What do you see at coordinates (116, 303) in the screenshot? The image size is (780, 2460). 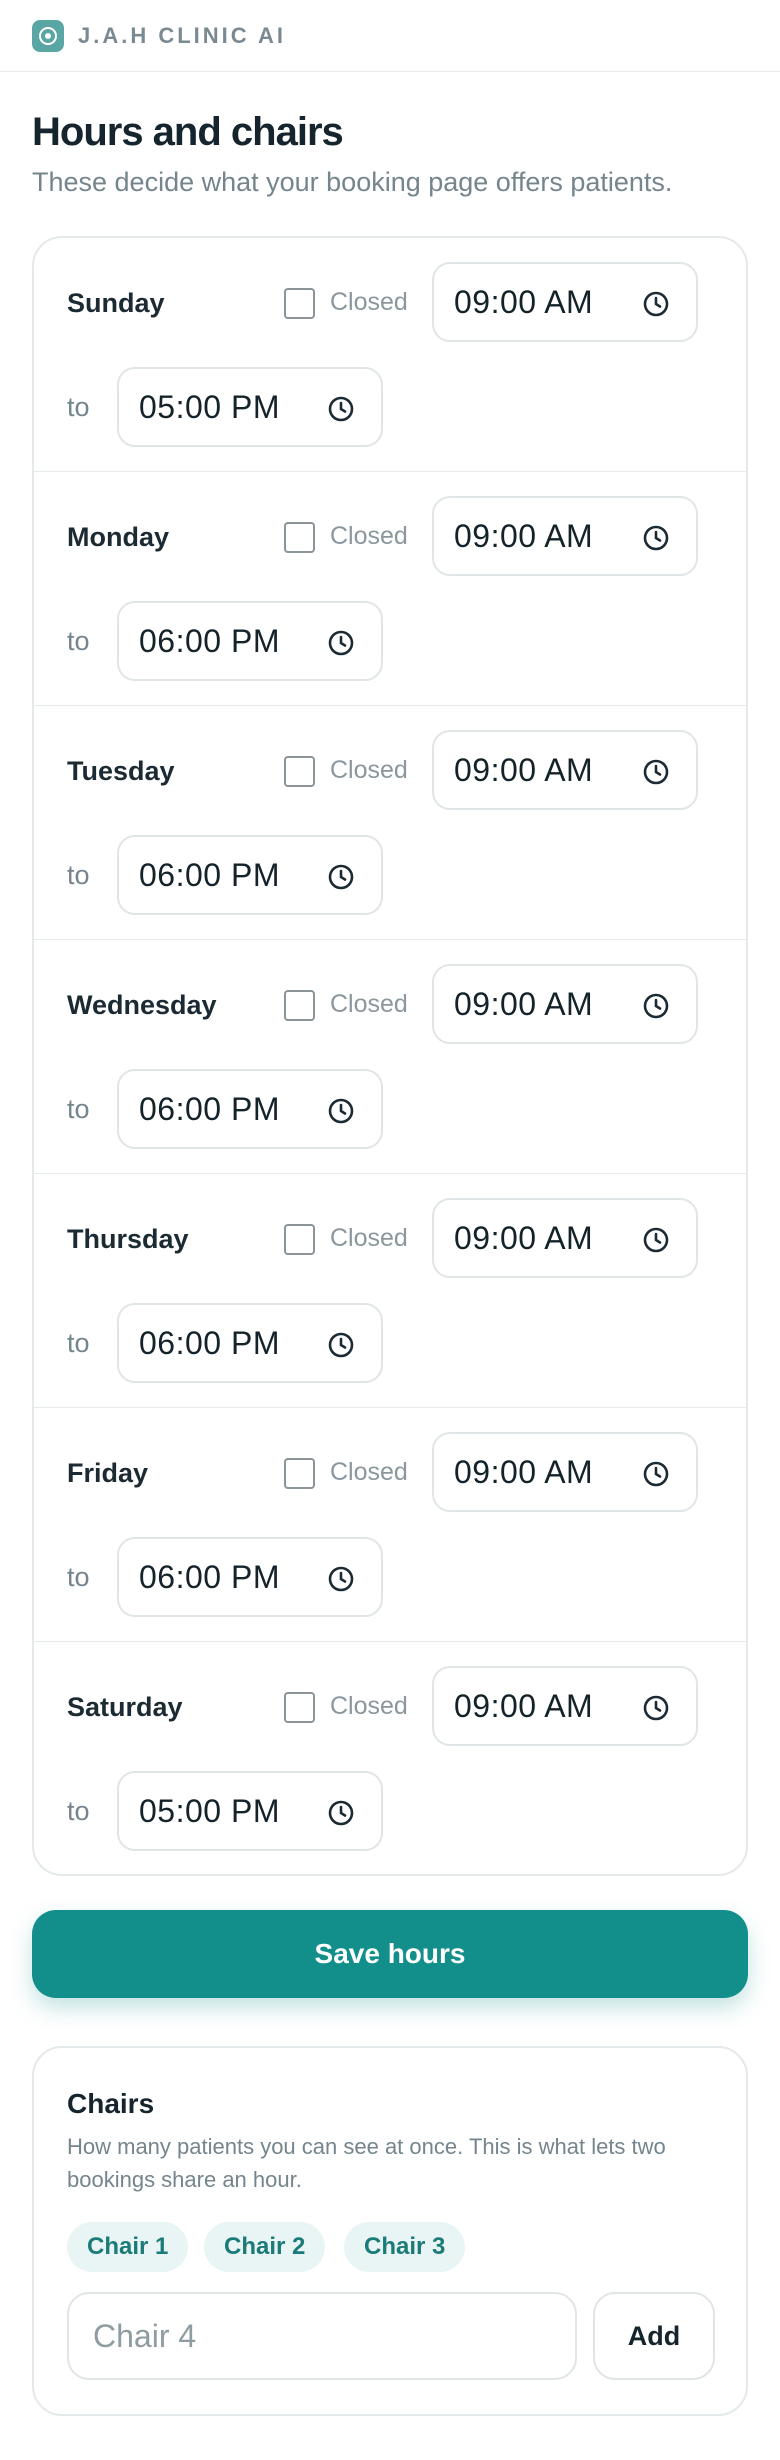 I see `day-name: Sunday` at bounding box center [116, 303].